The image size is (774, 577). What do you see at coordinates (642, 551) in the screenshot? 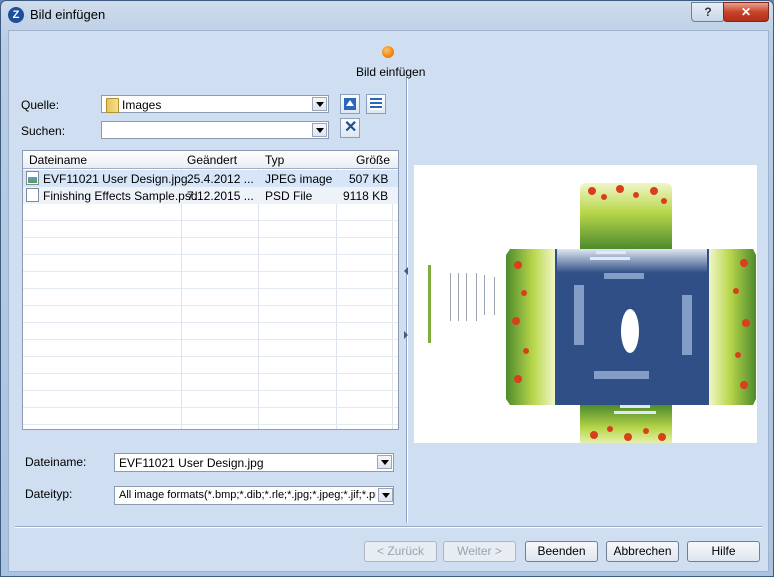
I see `cancel-button: Abbrechen` at bounding box center [642, 551].